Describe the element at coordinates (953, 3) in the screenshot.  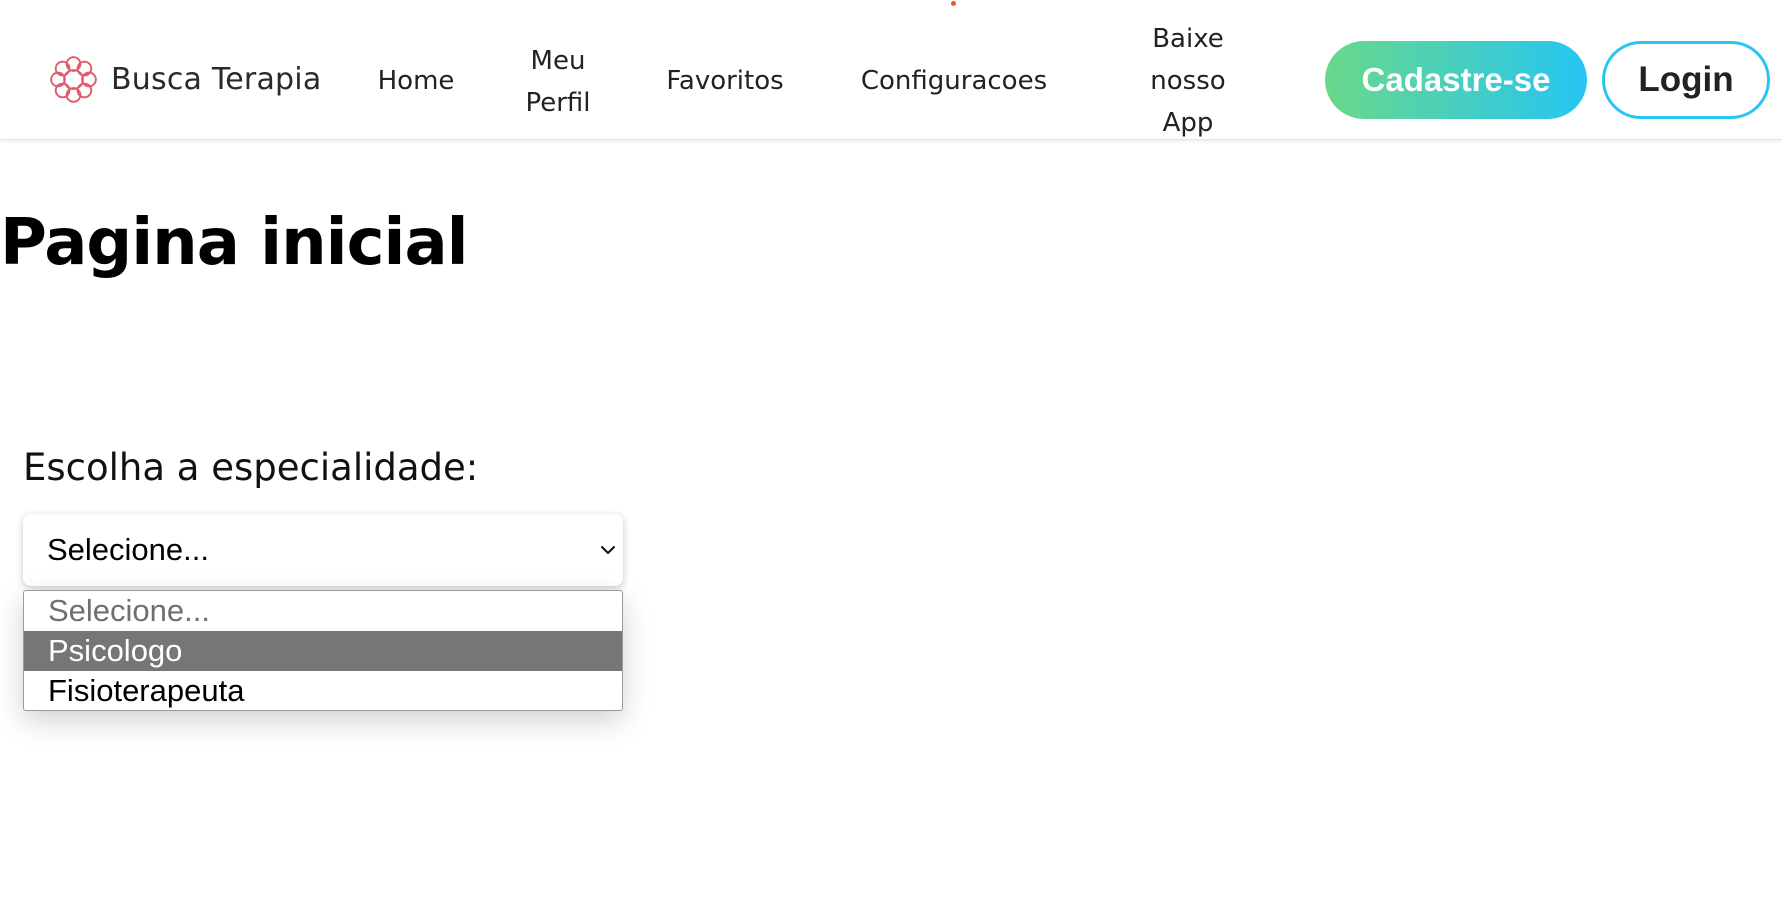
I see `decorative-dot` at that location.